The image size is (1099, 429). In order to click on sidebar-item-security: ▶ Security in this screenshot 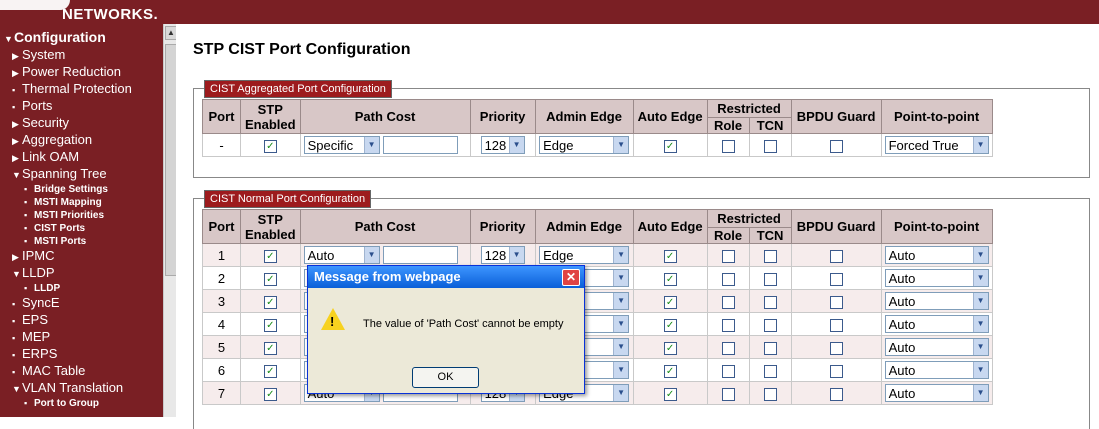, I will do `click(83, 123)`.